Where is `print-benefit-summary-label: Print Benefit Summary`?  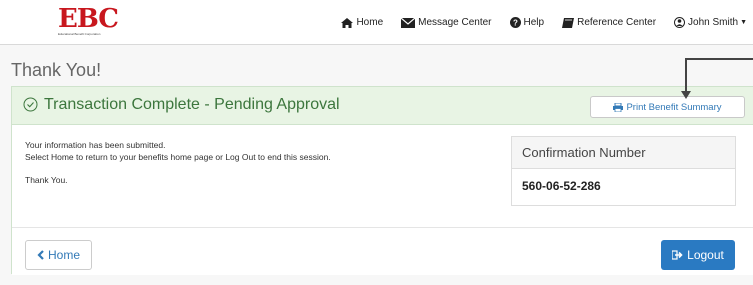
print-benefit-summary-label: Print Benefit Summary is located at coordinates (674, 107).